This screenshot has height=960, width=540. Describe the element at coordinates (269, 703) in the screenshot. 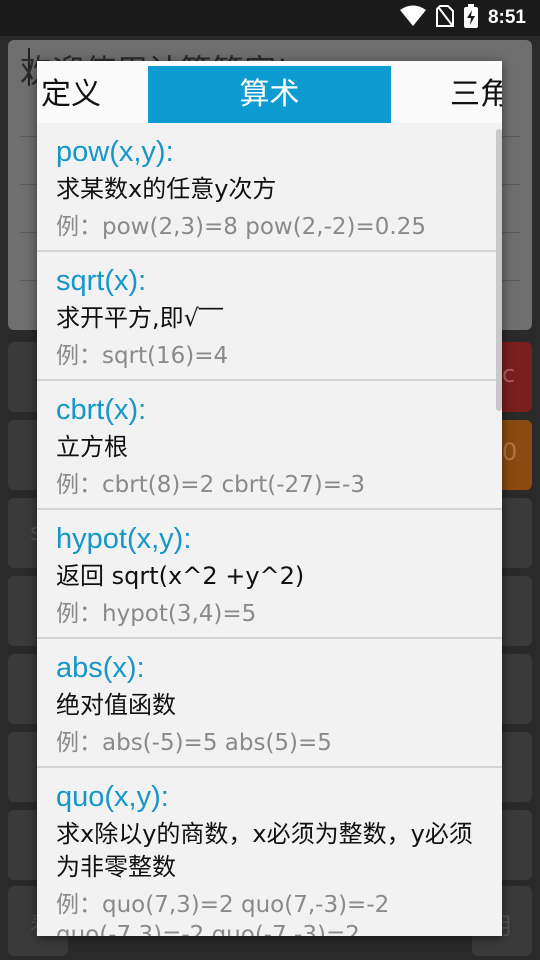

I see `list-item: abs(x): 绝对值函数 例：abs(-5)=5 abs(5)=5` at that location.